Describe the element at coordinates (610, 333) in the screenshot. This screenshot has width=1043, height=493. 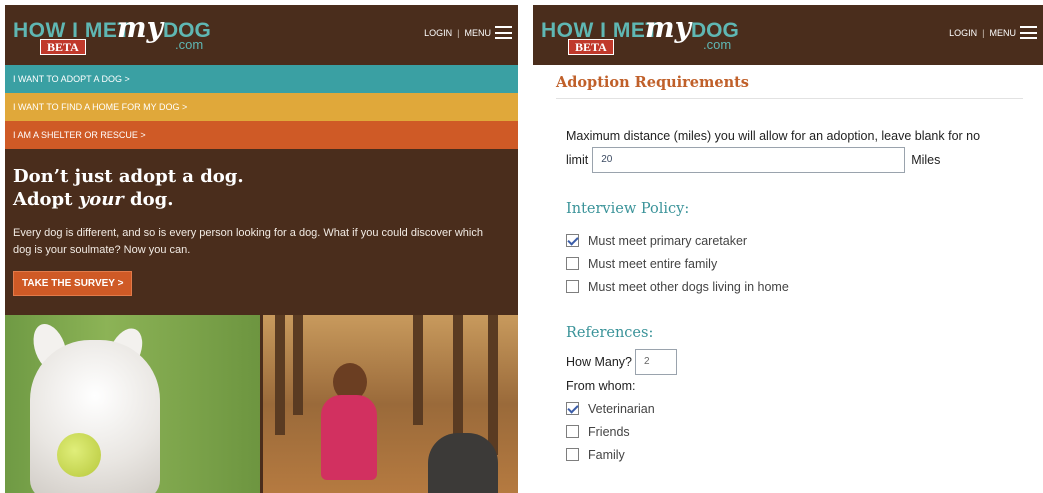
I see `references-title: References:` at that location.